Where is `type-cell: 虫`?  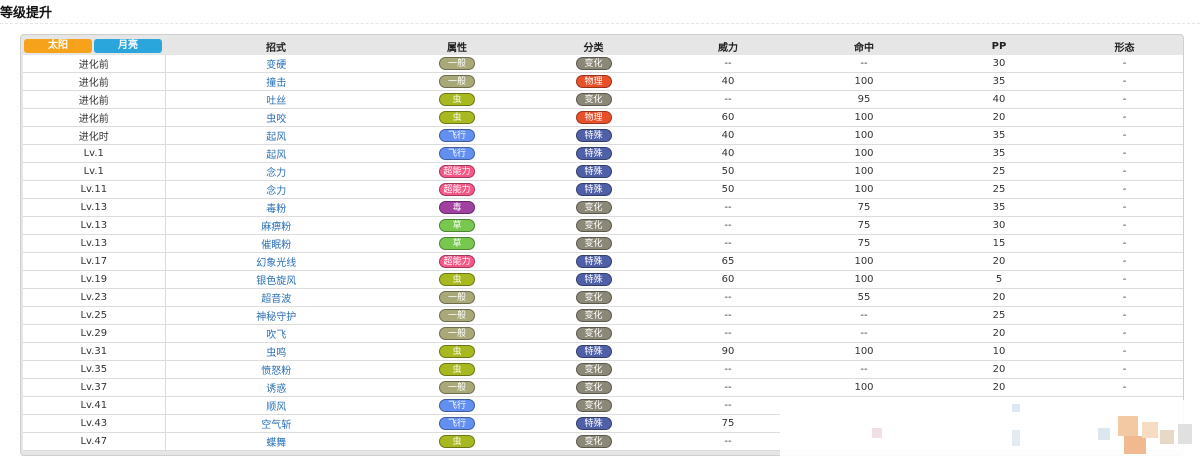 type-cell: 虫 is located at coordinates (457, 351).